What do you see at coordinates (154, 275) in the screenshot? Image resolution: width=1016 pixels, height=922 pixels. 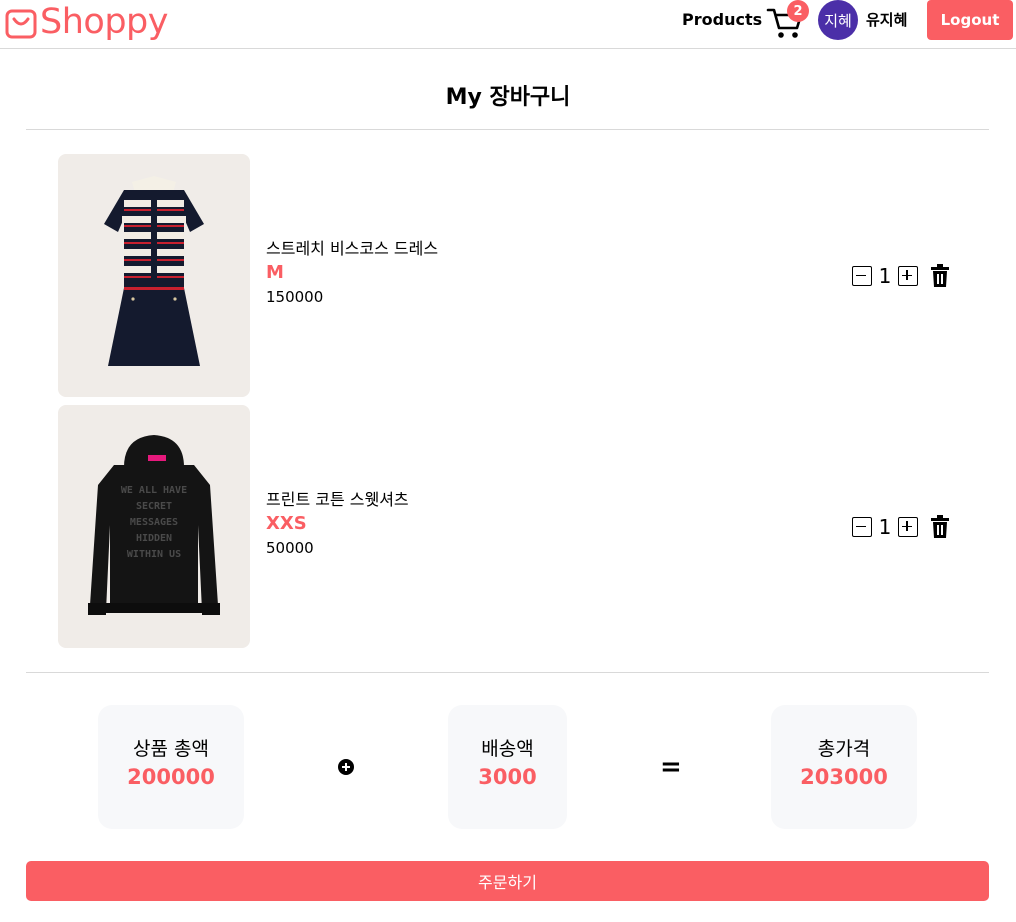 I see `product-image-dress` at bounding box center [154, 275].